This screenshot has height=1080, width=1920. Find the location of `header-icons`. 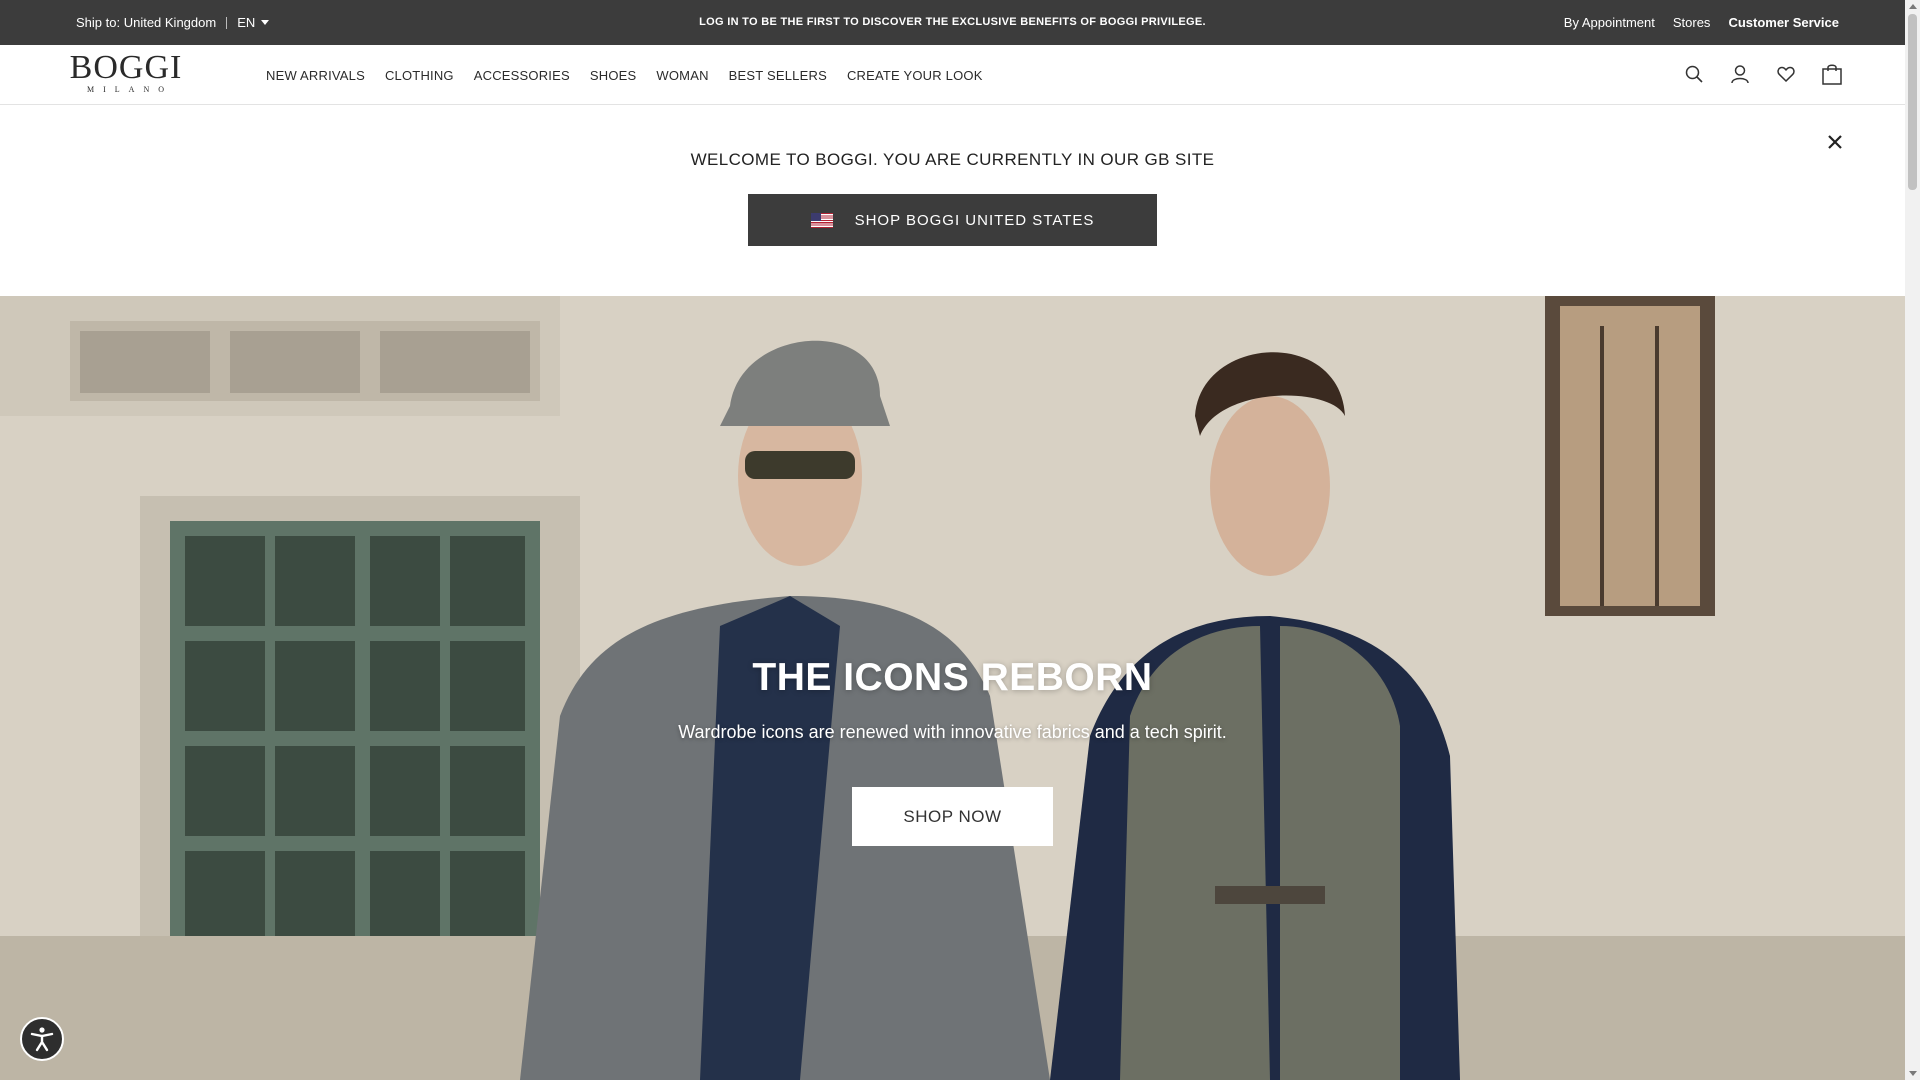

header-icons is located at coordinates (1763, 74).